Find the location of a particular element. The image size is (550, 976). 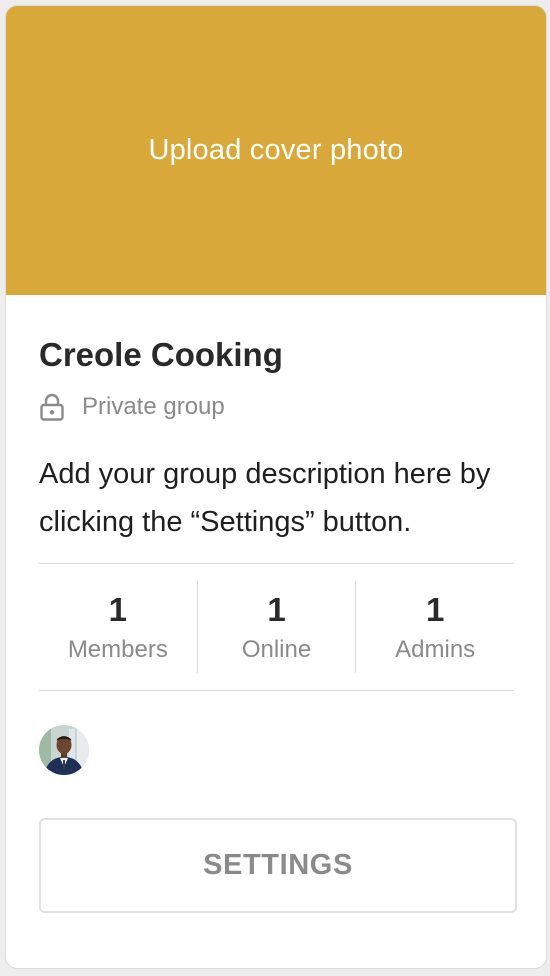

stat-admins-label: Admins is located at coordinates (435, 649).